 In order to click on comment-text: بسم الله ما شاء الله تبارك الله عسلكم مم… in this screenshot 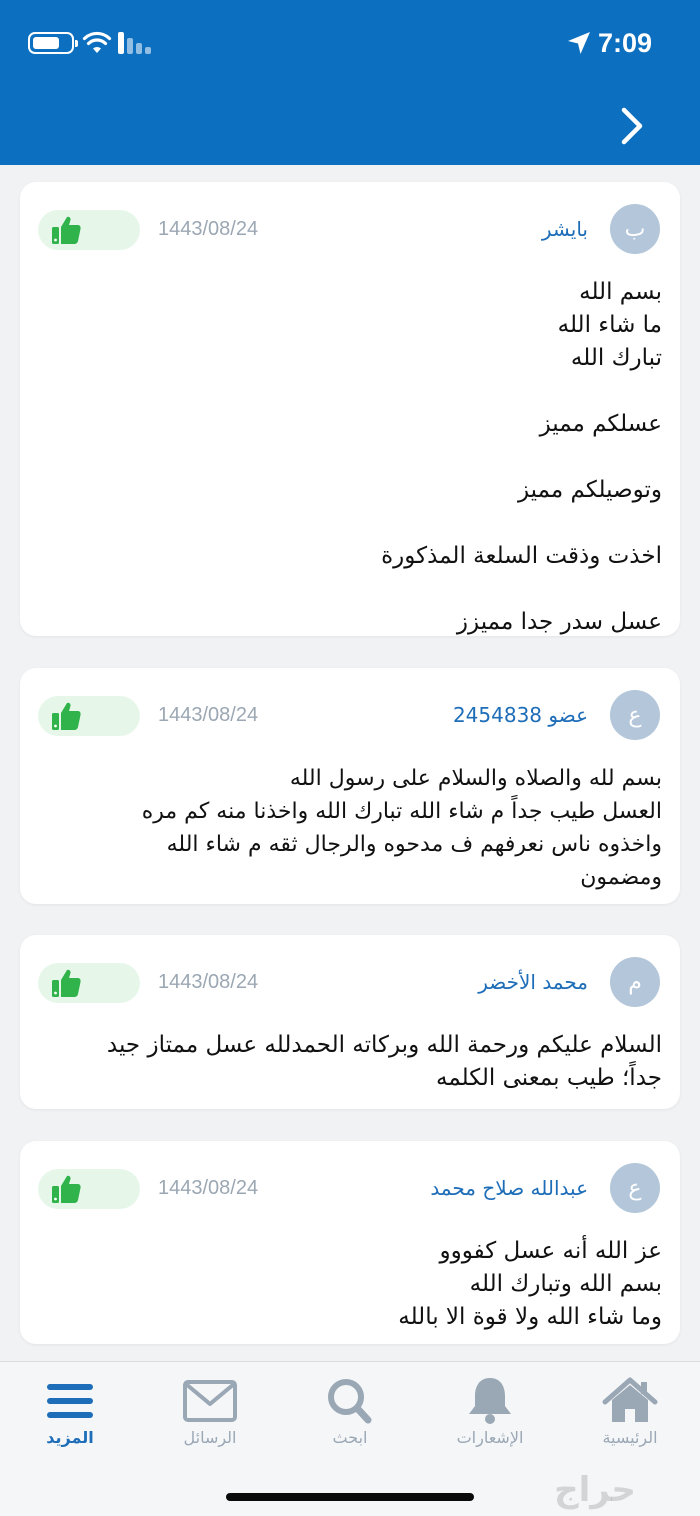, I will do `click(521, 457)`.